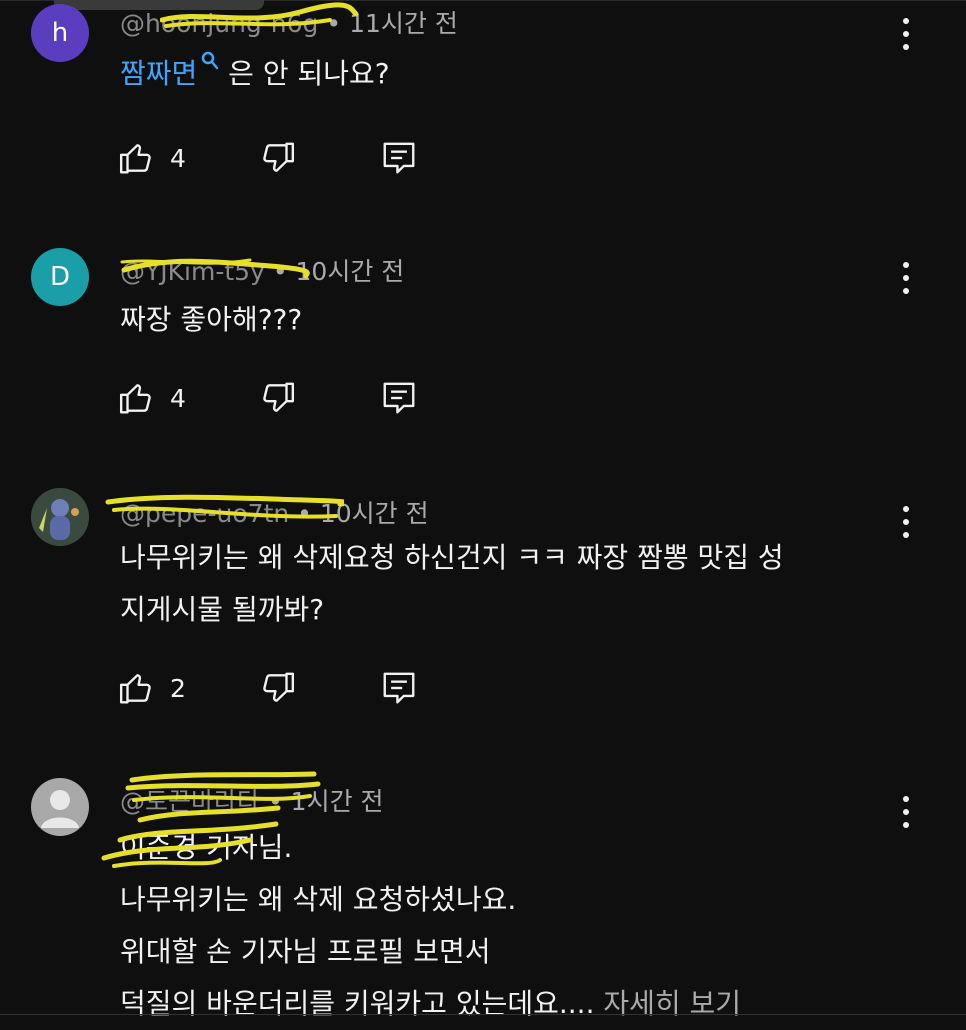 This screenshot has height=1030, width=966. I want to click on comment-text: 은 안 되나요?, so click(304, 73).